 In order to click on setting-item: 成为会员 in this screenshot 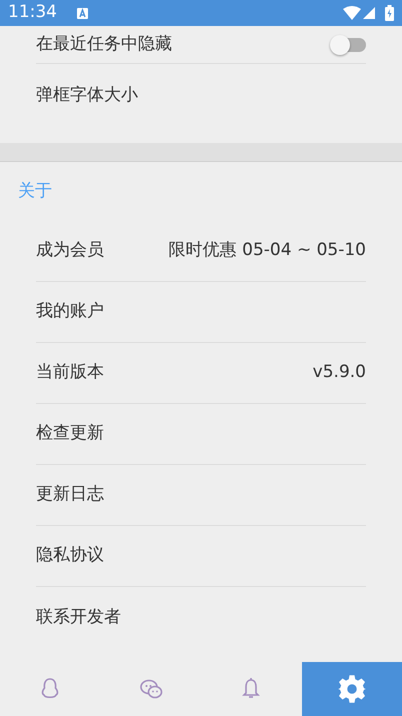, I will do `click(70, 251)`.